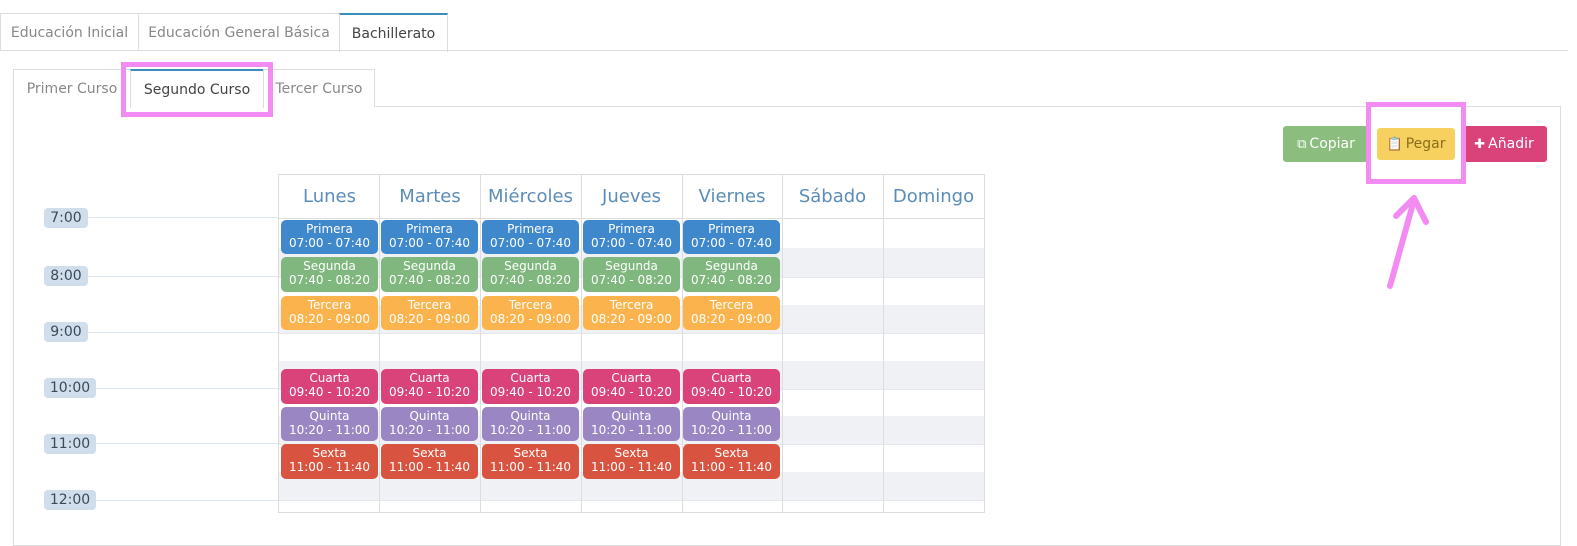 Image resolution: width=1577 pixels, height=546 pixels. I want to click on time-label: 10:00, so click(70, 388).